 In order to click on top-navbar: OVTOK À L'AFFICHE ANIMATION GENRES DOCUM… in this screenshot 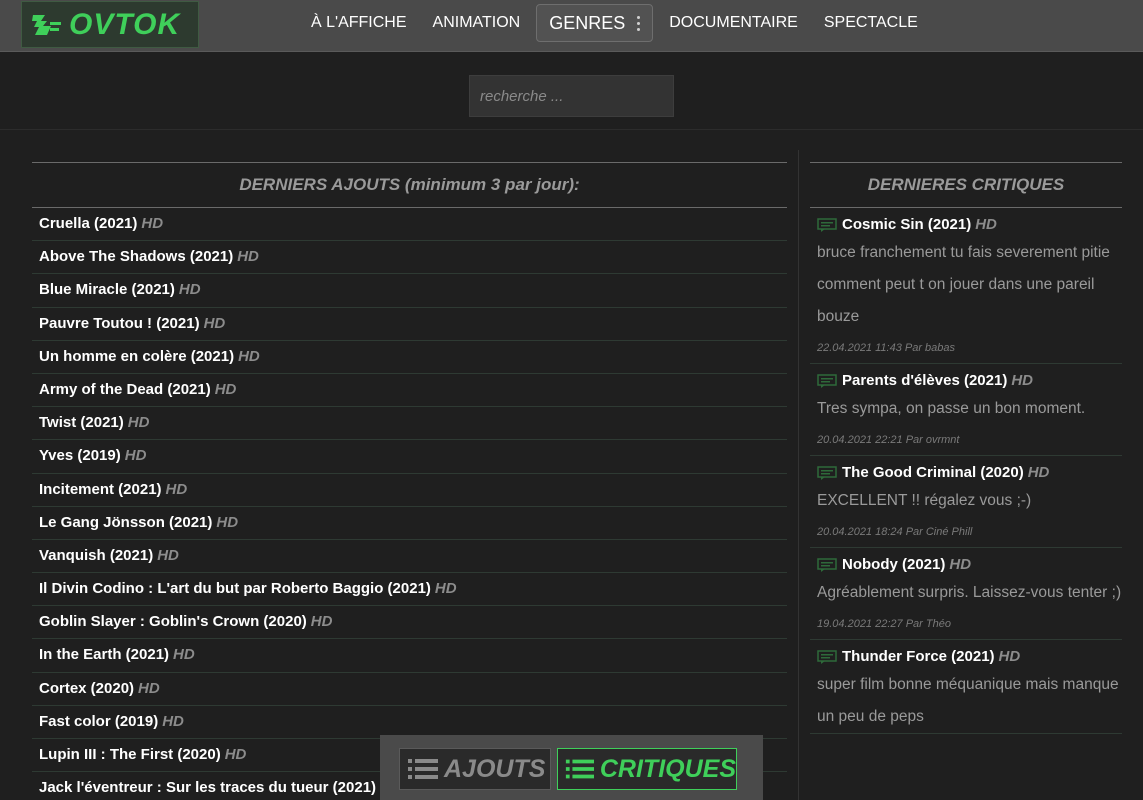, I will do `click(571, 26)`.